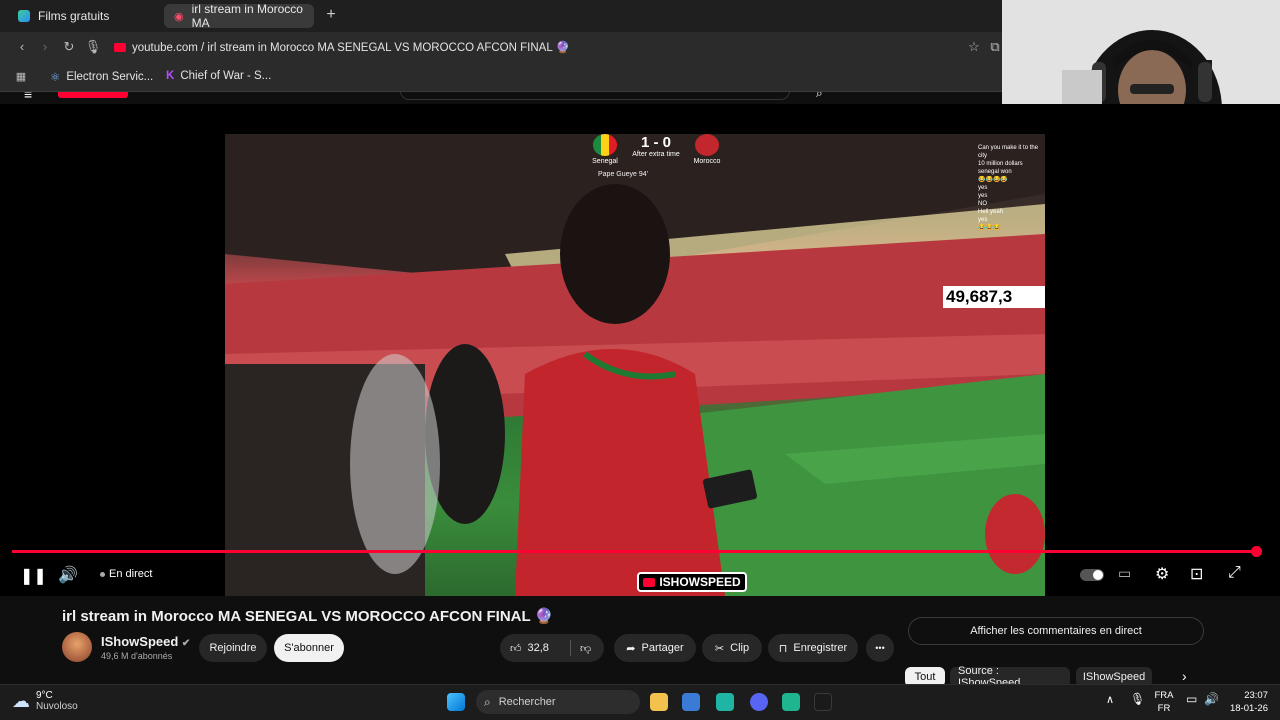  I want to click on progress-bar, so click(634, 551).